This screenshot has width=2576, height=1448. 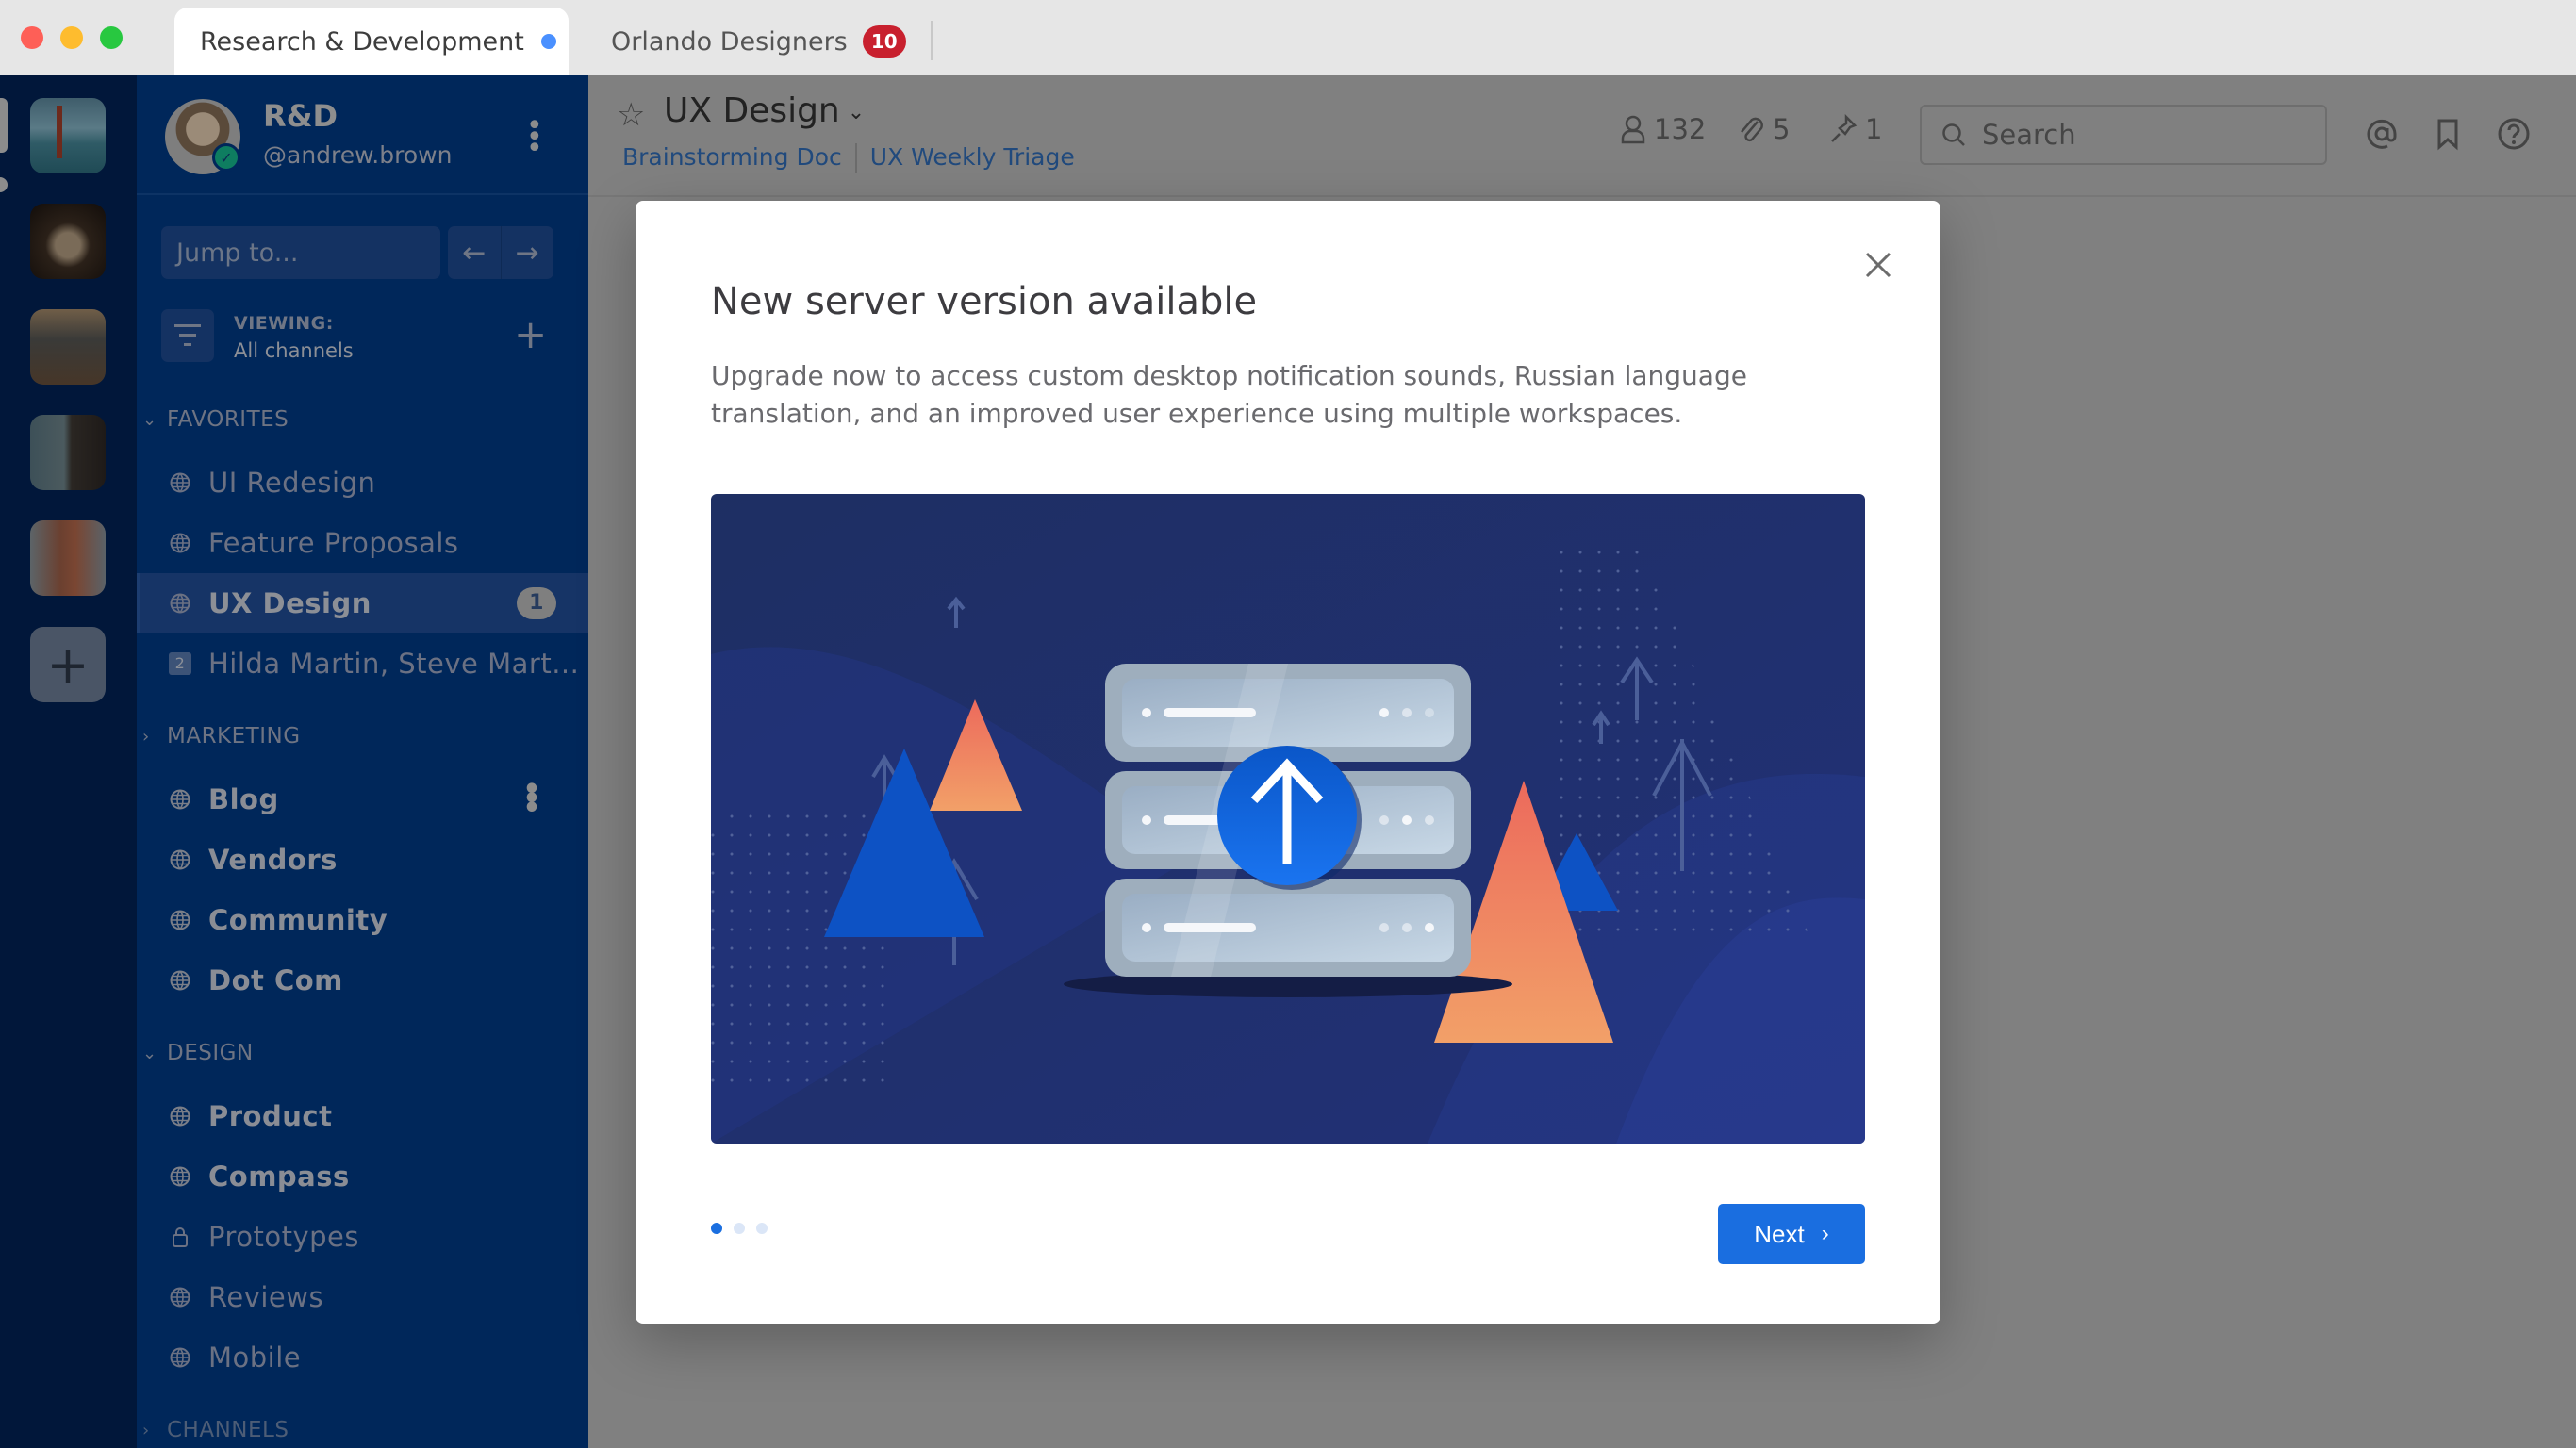 What do you see at coordinates (111, 37) in the screenshot?
I see `maximize-window-button` at bounding box center [111, 37].